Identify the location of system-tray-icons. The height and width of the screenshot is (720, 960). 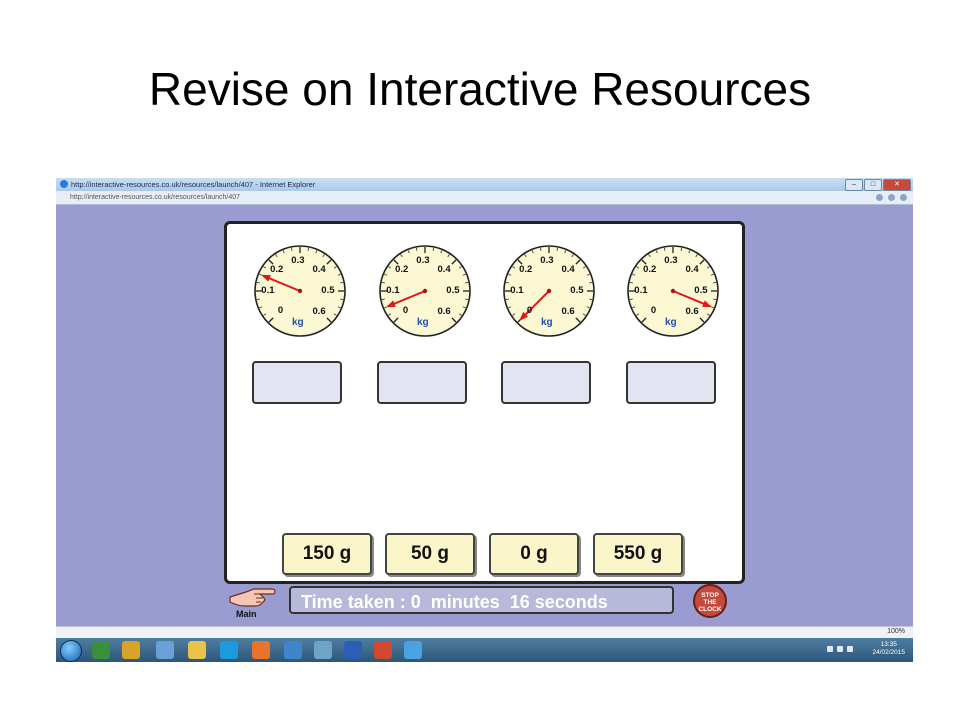
(840, 649).